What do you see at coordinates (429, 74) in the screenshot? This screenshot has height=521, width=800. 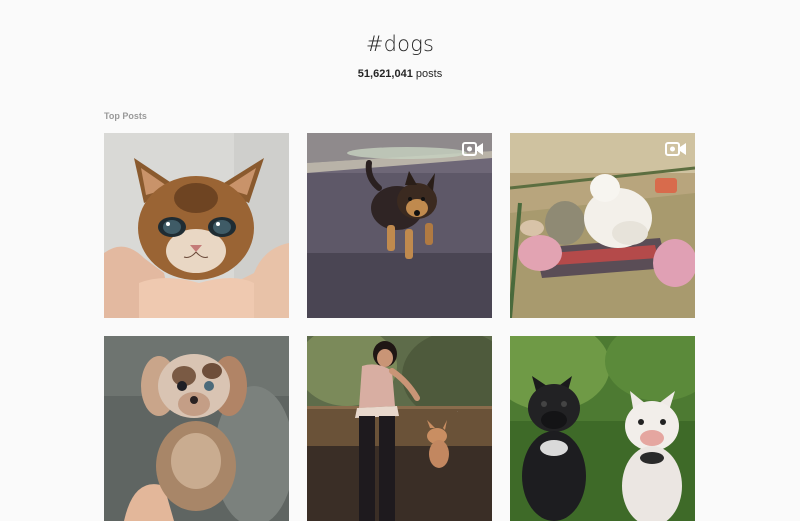 I see `post-count-unit: posts` at bounding box center [429, 74].